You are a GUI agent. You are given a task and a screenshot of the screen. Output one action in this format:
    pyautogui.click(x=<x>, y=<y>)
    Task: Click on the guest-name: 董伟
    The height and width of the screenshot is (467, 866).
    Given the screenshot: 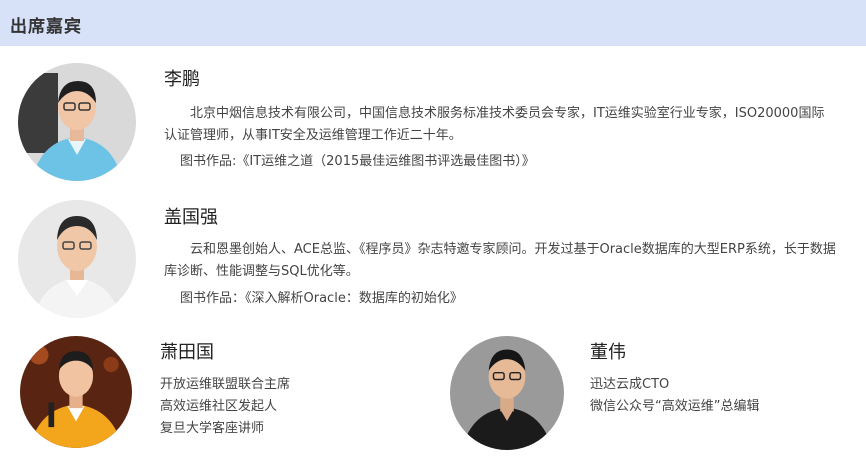 What is the action you would take?
    pyautogui.click(x=608, y=352)
    